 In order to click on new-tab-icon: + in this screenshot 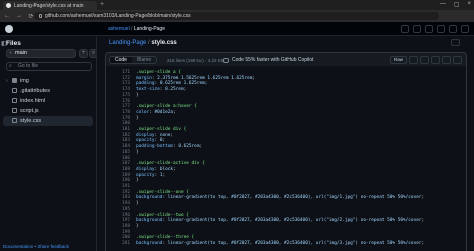, I will do `click(102, 4)`.